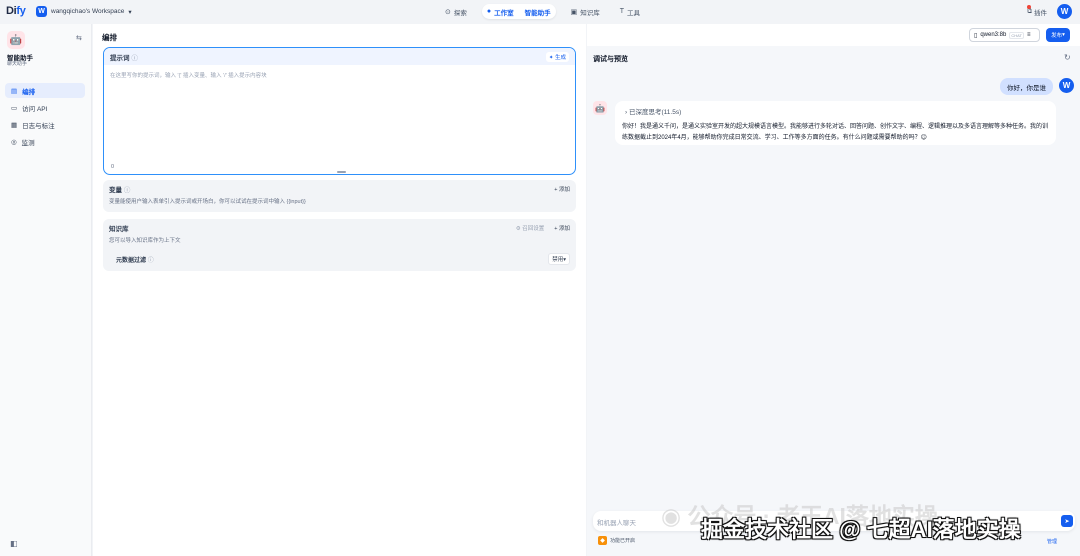 This screenshot has width=1080, height=556. Describe the element at coordinates (504, 13) in the screenshot. I see `nav-studio-label: 工作室` at that location.